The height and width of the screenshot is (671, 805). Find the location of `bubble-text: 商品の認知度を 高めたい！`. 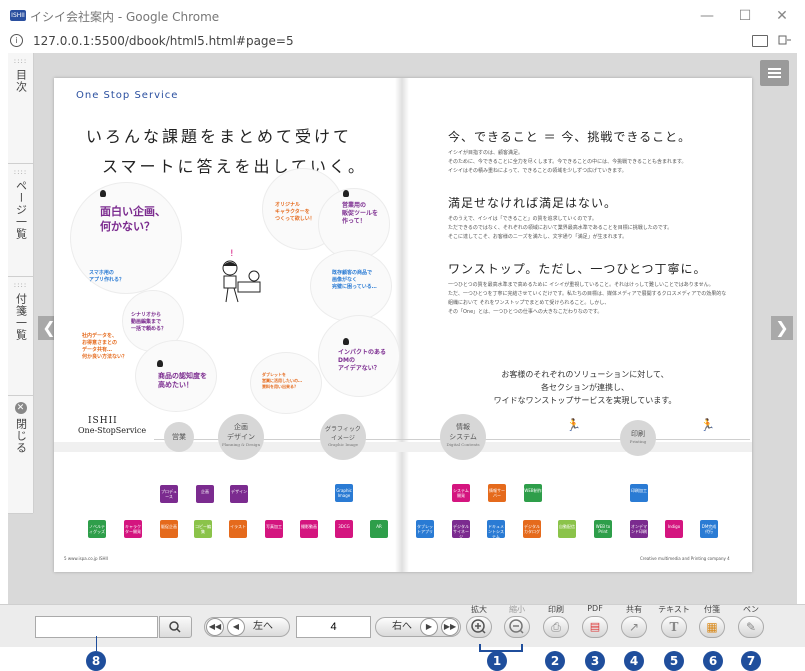

bubble-text: 商品の認知度を 高めたい！ is located at coordinates (182, 380).